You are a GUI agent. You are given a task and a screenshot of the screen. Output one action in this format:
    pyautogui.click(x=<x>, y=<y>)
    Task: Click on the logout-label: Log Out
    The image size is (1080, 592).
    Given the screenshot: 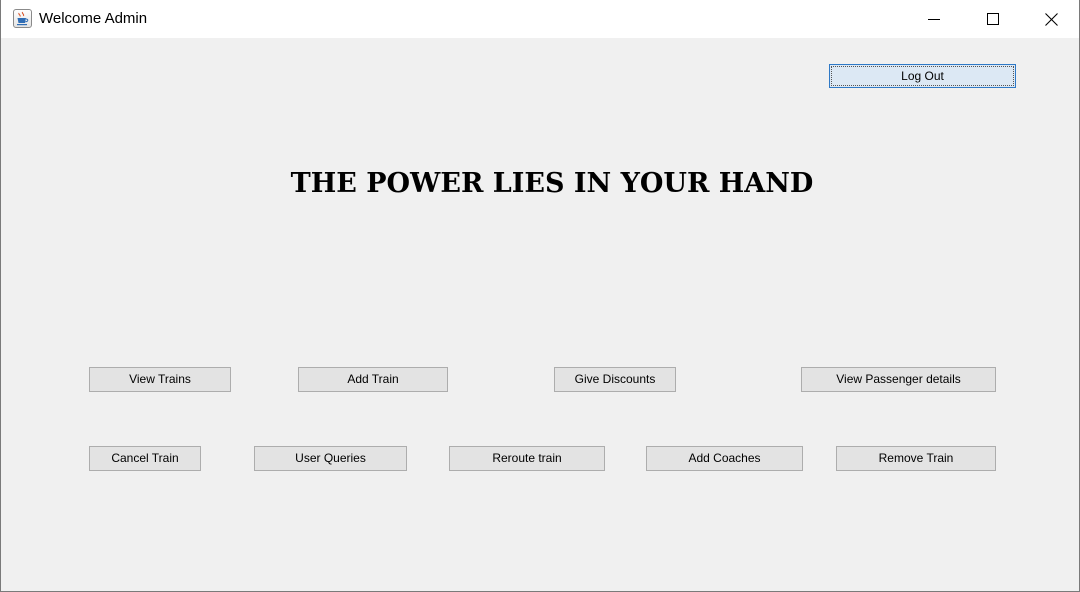 What is the action you would take?
    pyautogui.click(x=922, y=76)
    